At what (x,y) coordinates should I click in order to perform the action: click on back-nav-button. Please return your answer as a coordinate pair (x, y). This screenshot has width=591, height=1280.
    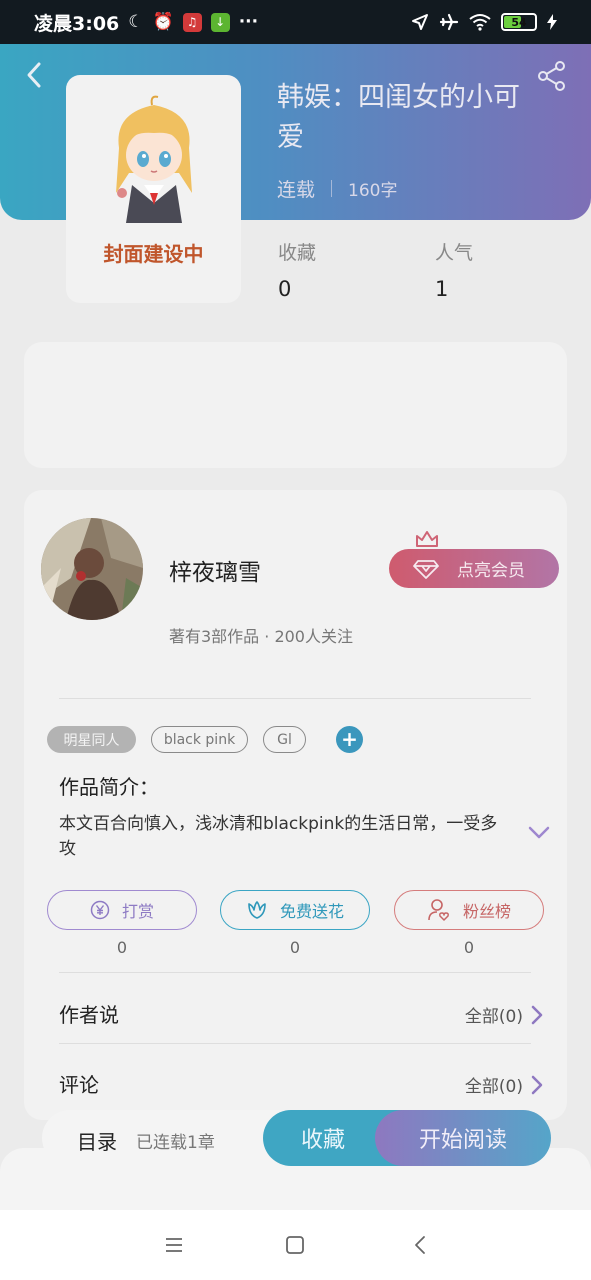
    Looking at the image, I should click on (420, 1245).